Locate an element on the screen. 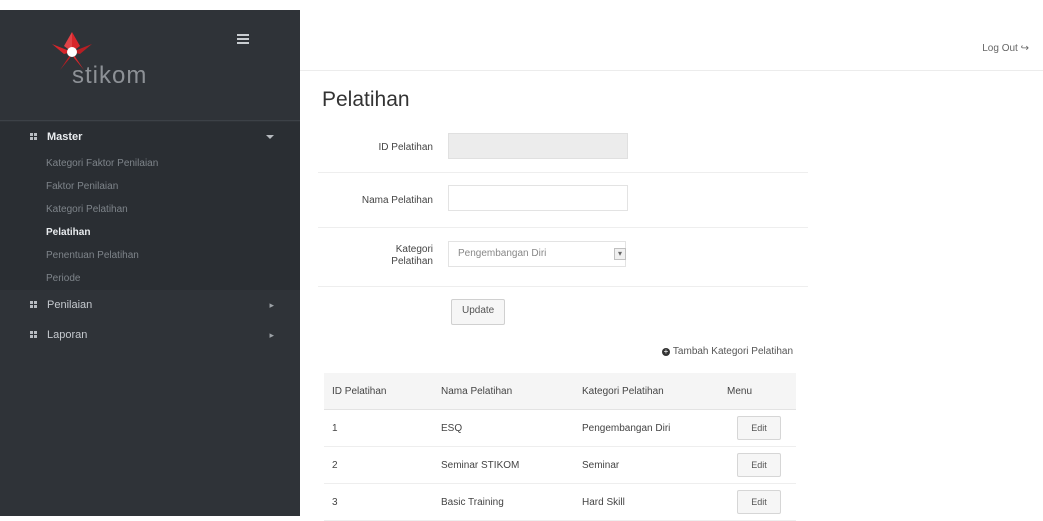 The height and width of the screenshot is (521, 1043). table-row: 1 ESQ Pengembangan Diri Edit is located at coordinates (560, 428).